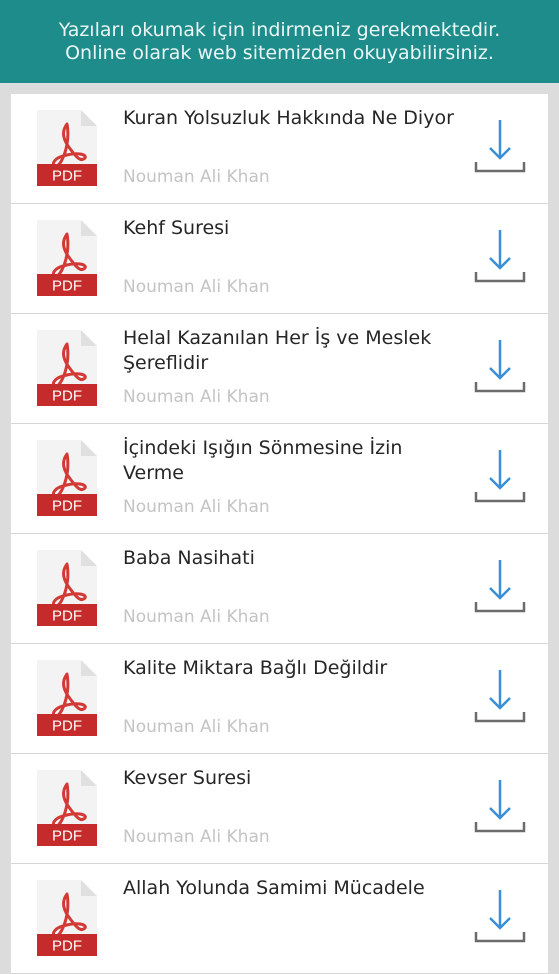 The width and height of the screenshot is (559, 974). Describe the element at coordinates (279, 589) in the screenshot. I see `list-item: PDF Baba Nasihati Nouman Ali Khan` at that location.